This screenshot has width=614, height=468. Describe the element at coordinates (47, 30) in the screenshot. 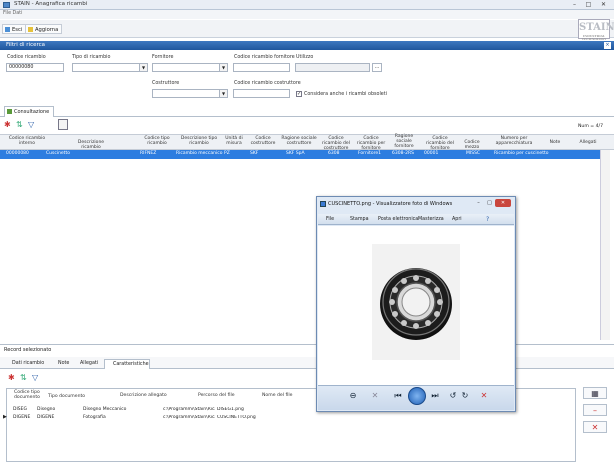

I see `refresh-button-label: Aggiorna` at that location.